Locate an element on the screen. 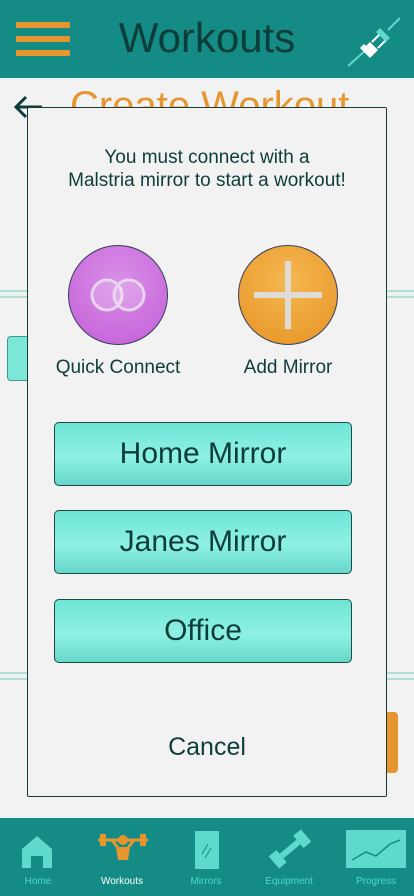 This screenshot has height=896, width=414. mirror-button-janes: Janes Mirror is located at coordinates (203, 542).